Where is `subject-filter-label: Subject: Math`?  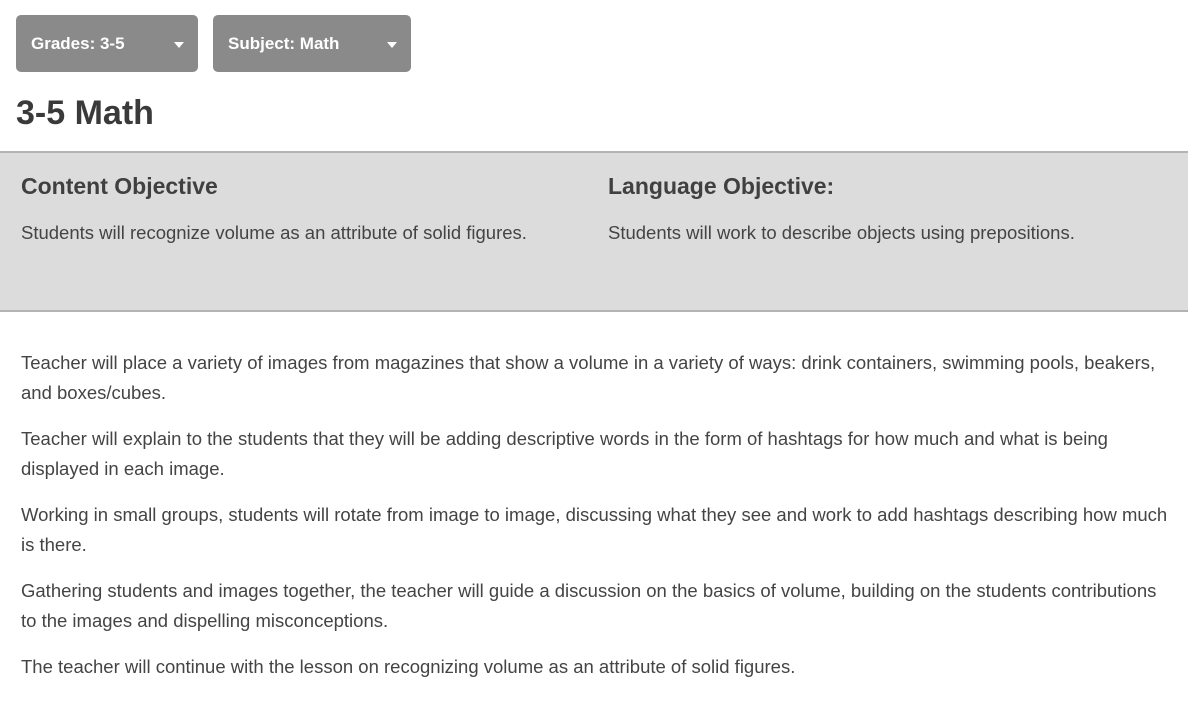 subject-filter-label: Subject: Math is located at coordinates (284, 43).